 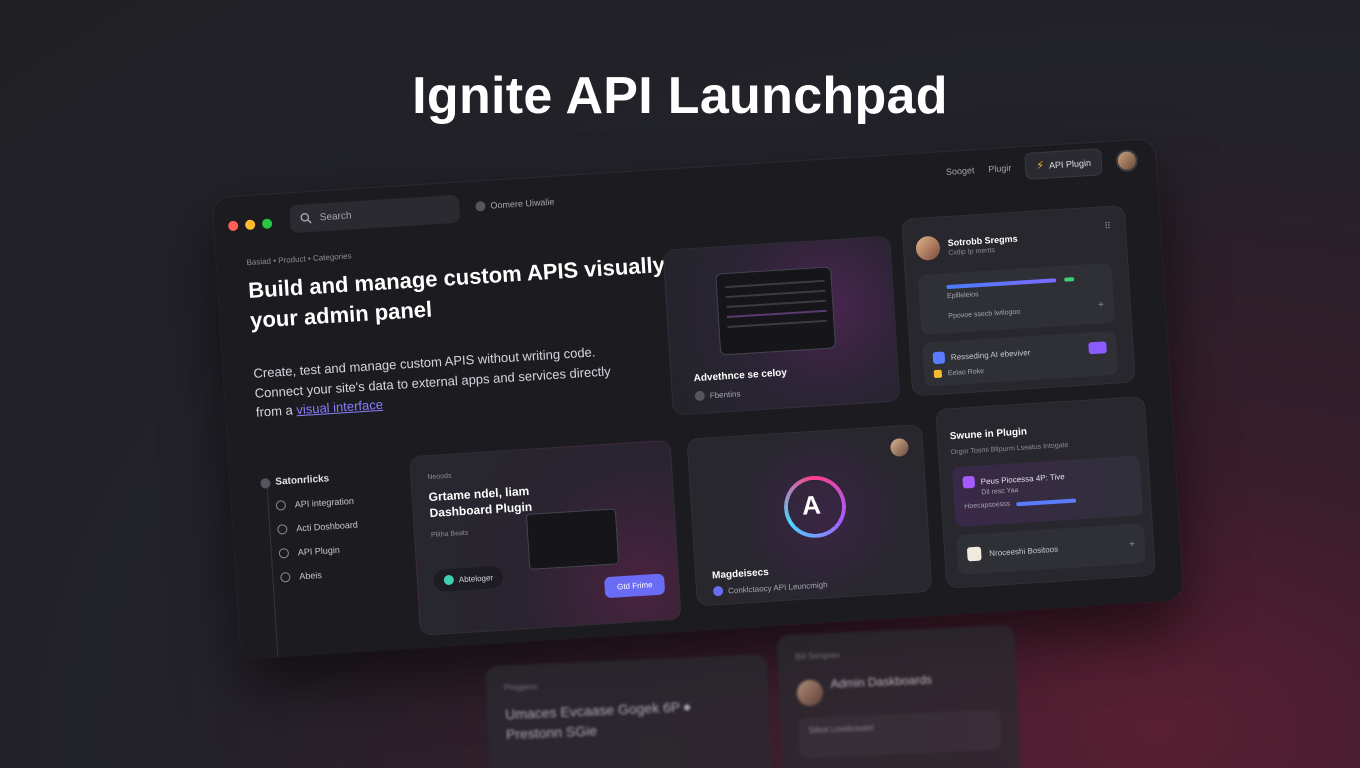 I want to click on shortcuts-heading: Satonrlicks, so click(x=295, y=481).